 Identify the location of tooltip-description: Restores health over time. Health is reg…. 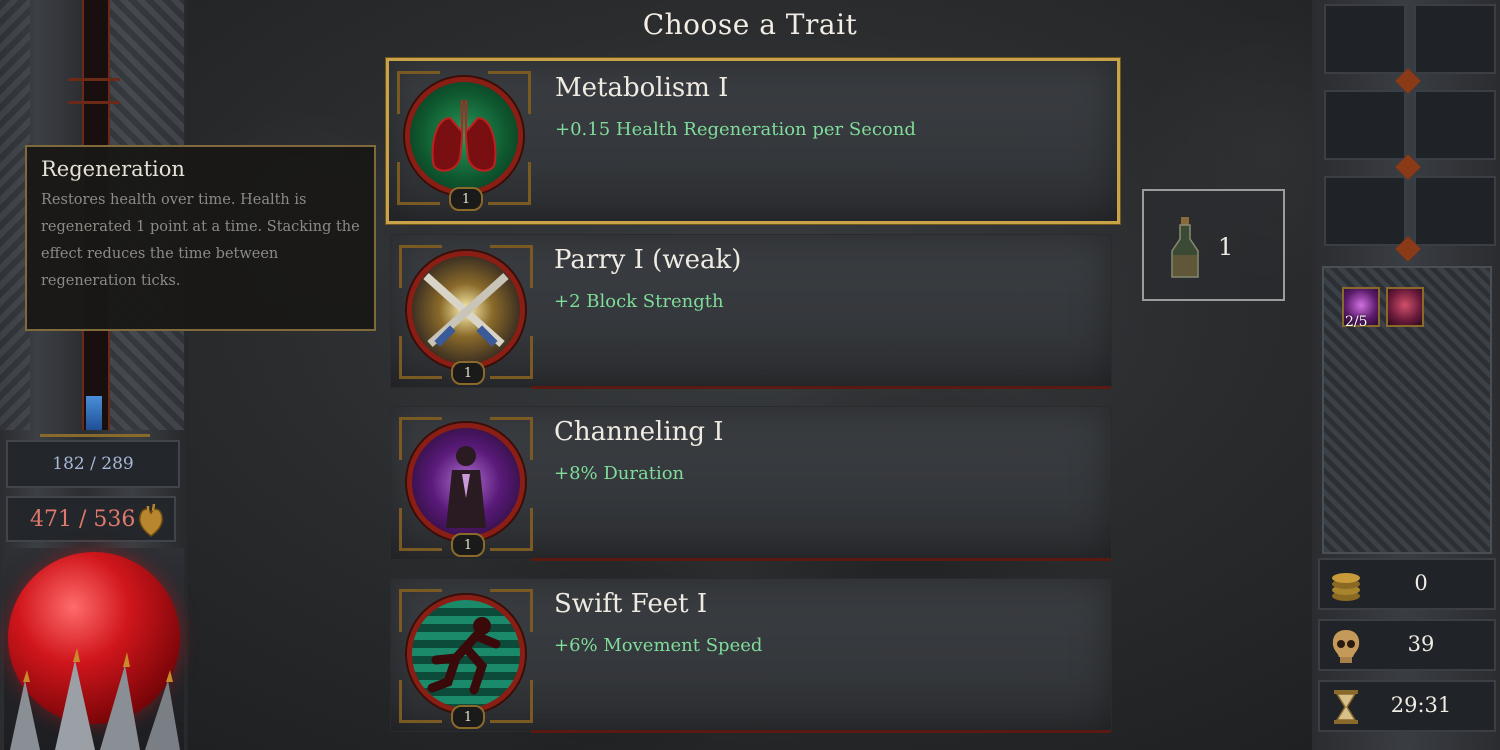
(200, 240).